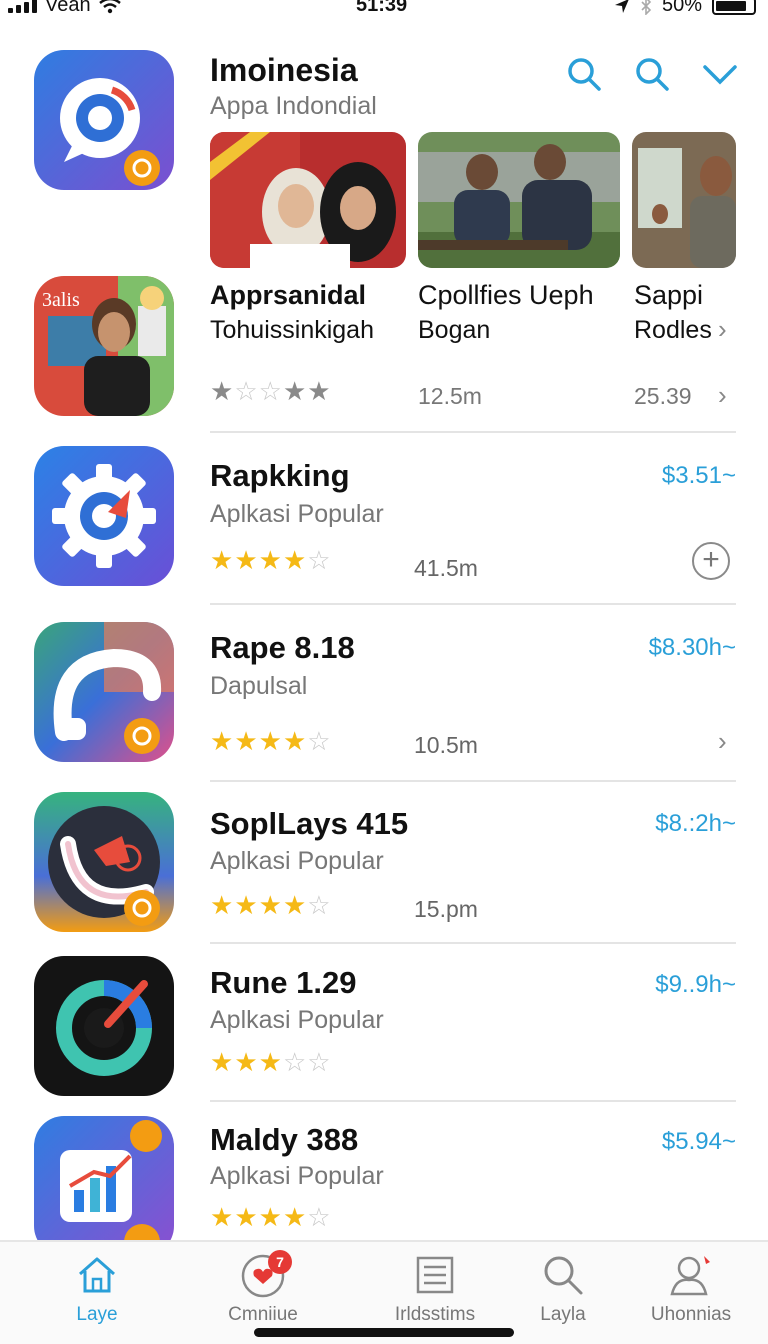 The image size is (768, 1344). I want to click on app-title-2: Rape 8.18, so click(282, 647).